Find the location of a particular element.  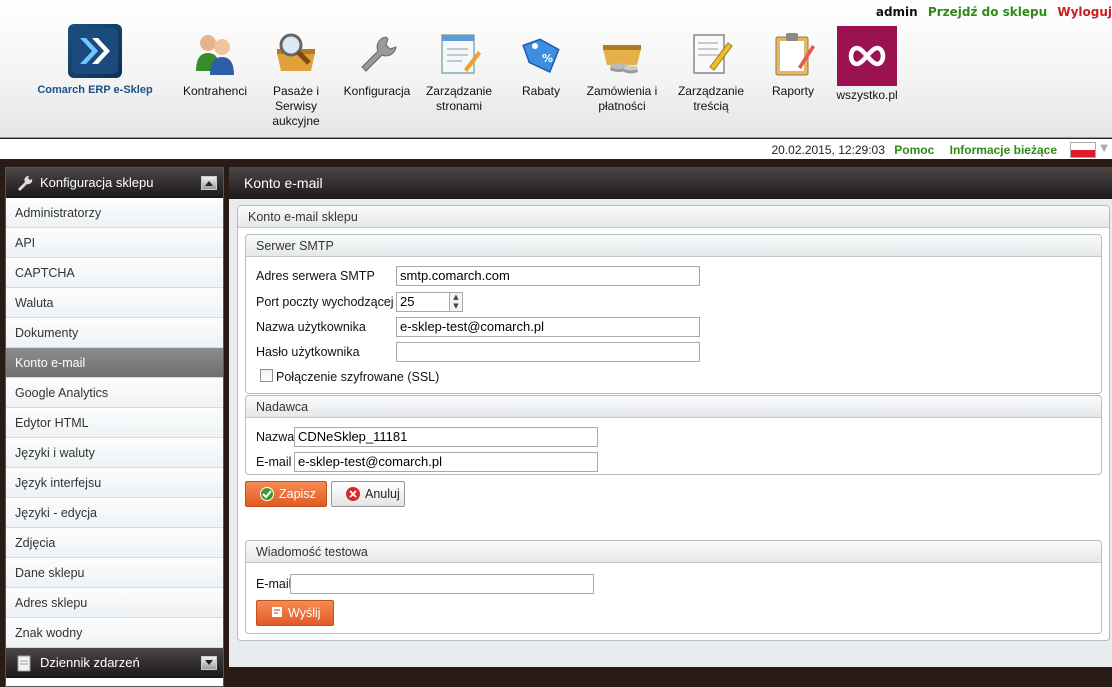

nav-label: Zamówienia i płatności is located at coordinates (622, 98).